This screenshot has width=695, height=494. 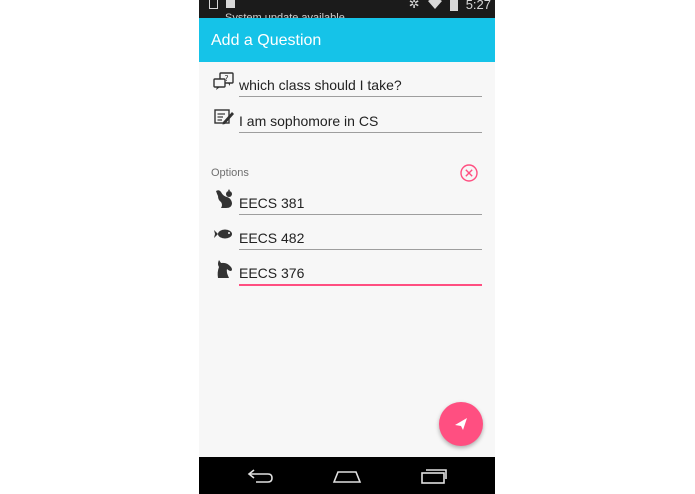 I want to click on nav-home-button, so click(x=347, y=476).